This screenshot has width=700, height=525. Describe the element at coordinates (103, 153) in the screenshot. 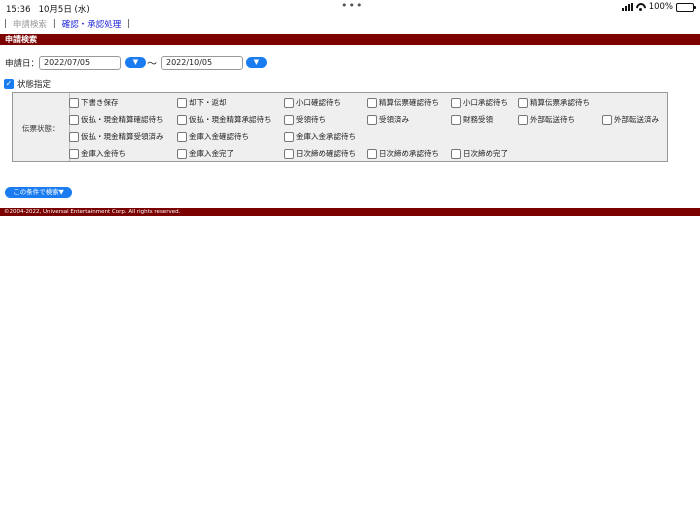

I see `status-option-label: 金庫入金待ち` at that location.